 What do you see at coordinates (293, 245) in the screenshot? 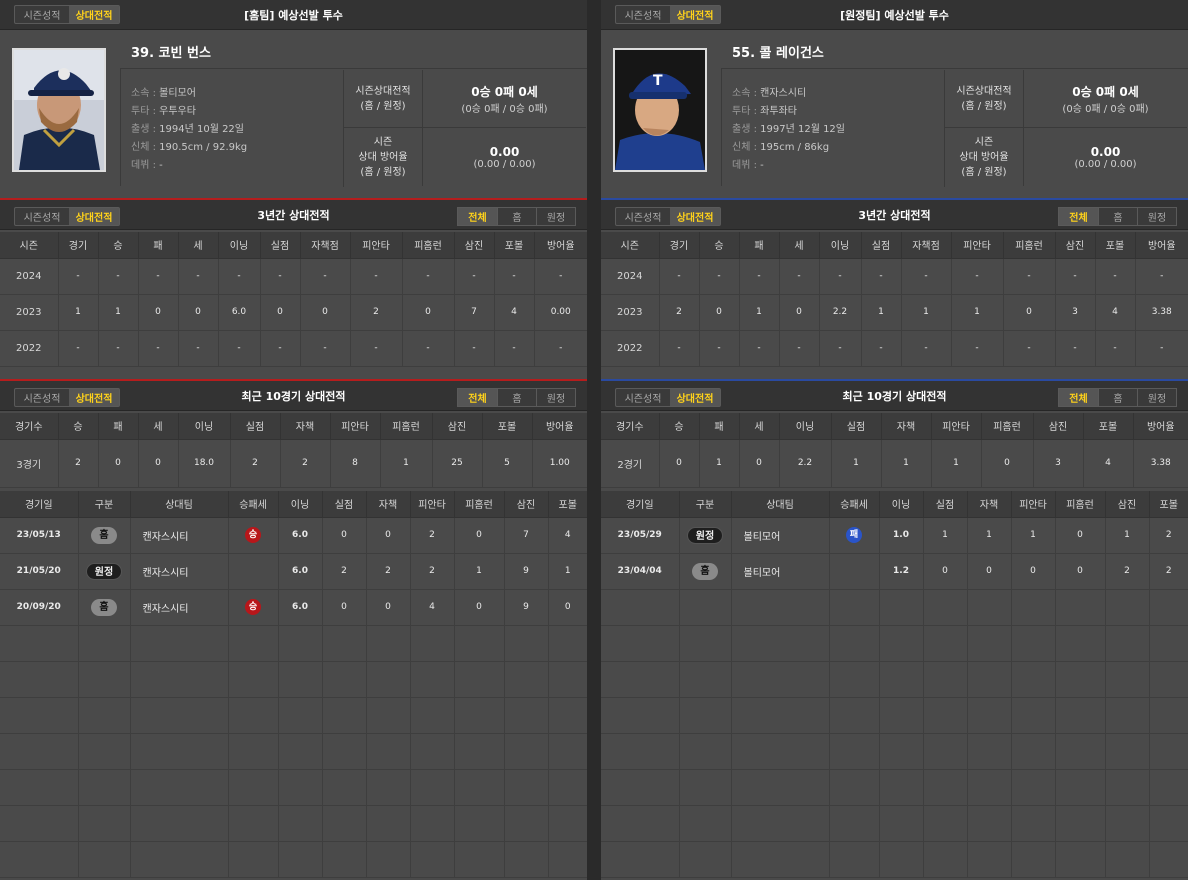
I see `header-row: 시즌 경기 승 패 세 이닝 실점 자책점 피안타 피홈런 삼진 포볼 방어율` at bounding box center [293, 245].